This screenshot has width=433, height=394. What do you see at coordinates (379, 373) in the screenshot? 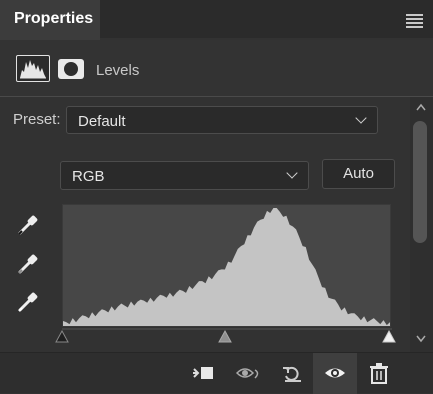
I see `delete-trash-icon` at bounding box center [379, 373].